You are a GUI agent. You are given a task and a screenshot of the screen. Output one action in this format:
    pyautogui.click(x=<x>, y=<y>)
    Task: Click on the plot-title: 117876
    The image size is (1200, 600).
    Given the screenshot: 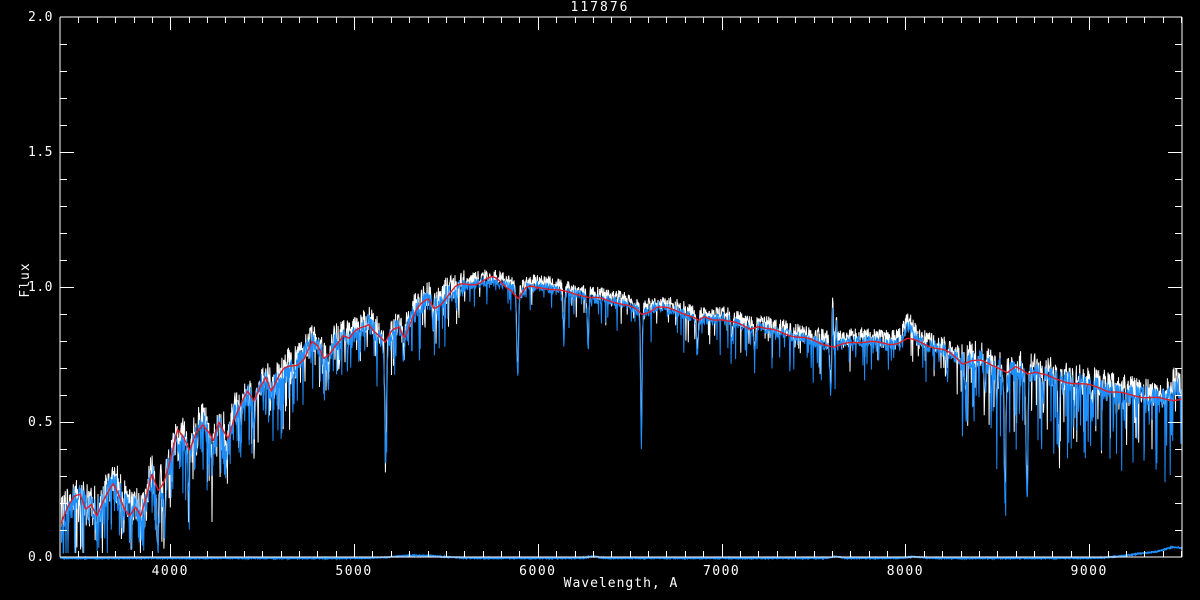 What is the action you would take?
    pyautogui.click(x=600, y=7)
    